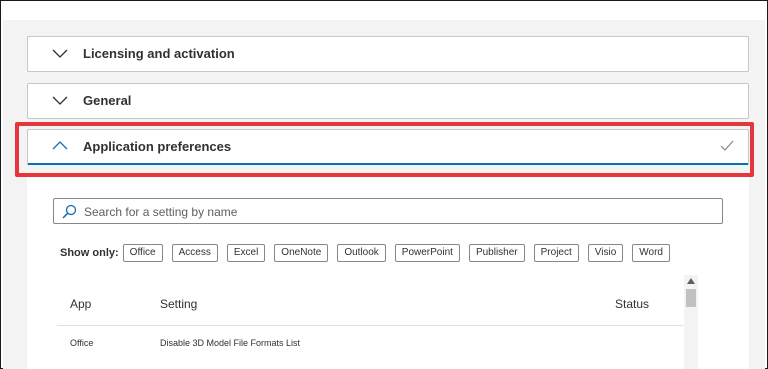  I want to click on cell-app: Office, so click(82, 343).